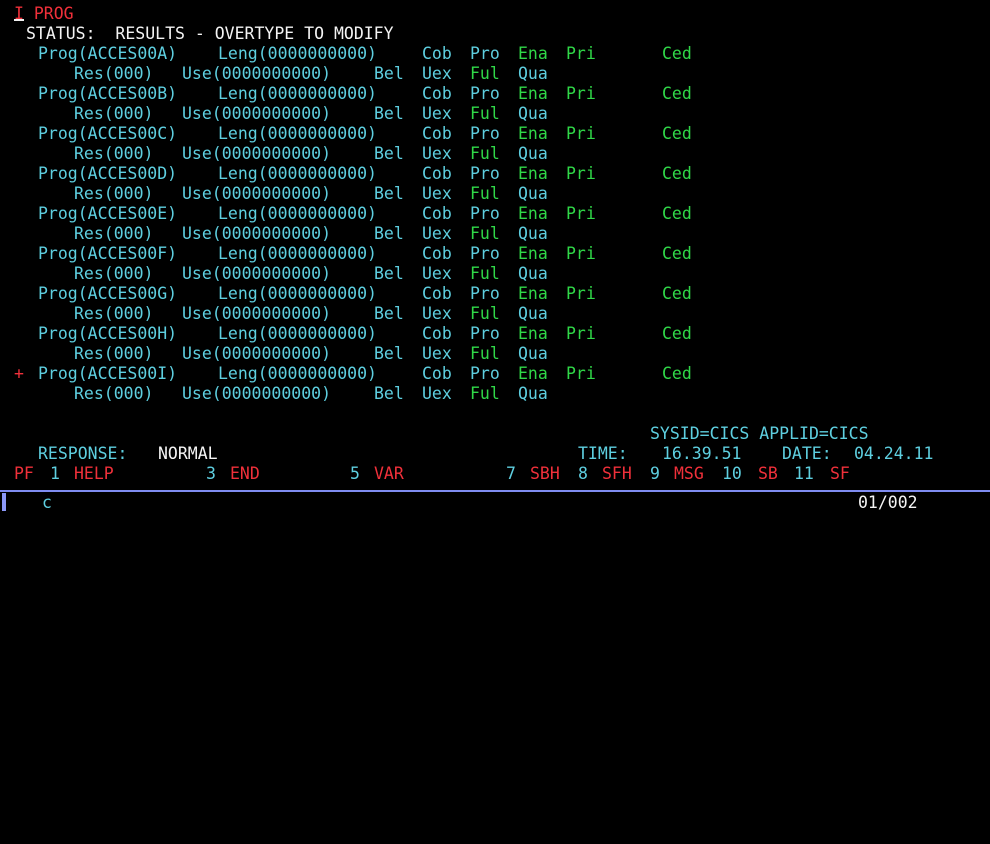 The image size is (990, 844). What do you see at coordinates (511, 474) in the screenshot?
I see `pf7-number: 7` at bounding box center [511, 474].